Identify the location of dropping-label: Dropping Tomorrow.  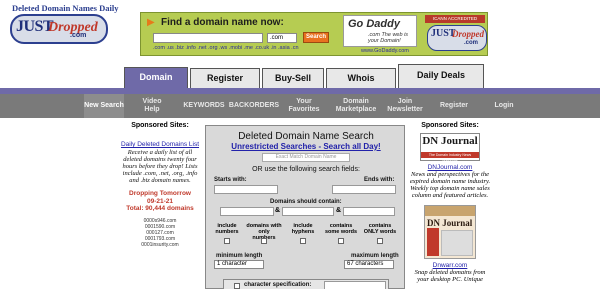
(160, 193).